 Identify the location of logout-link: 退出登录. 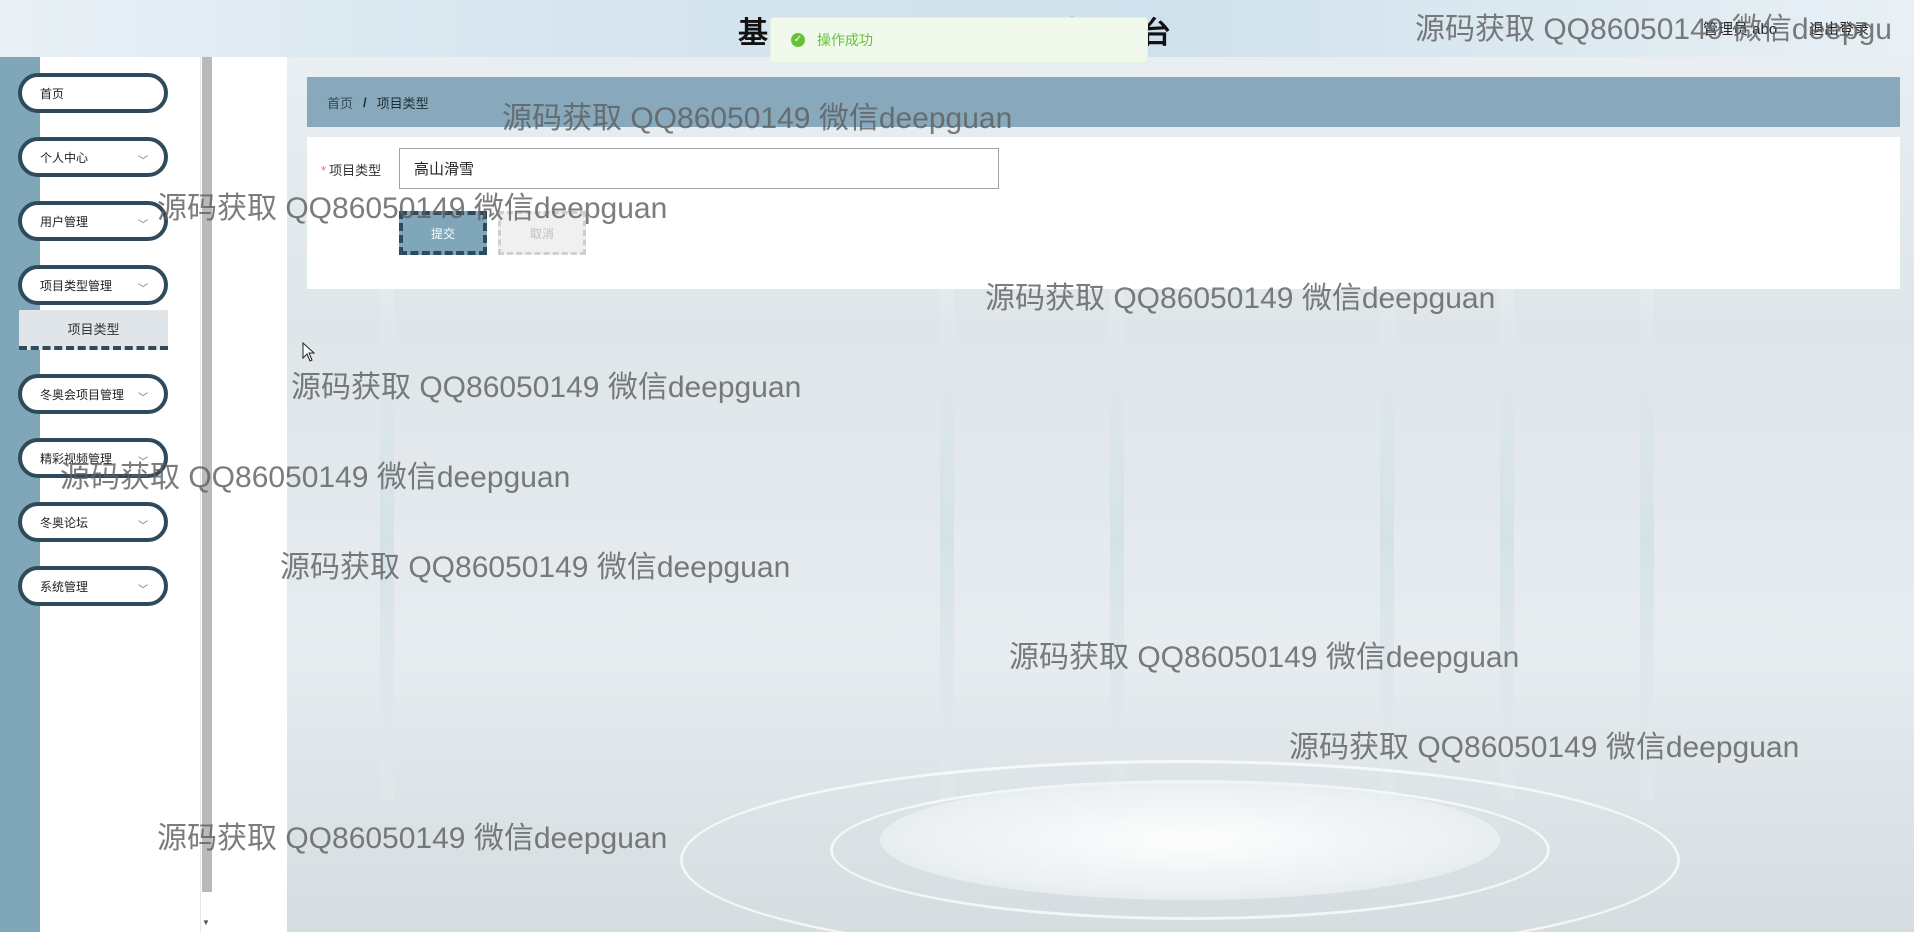
(1839, 28).